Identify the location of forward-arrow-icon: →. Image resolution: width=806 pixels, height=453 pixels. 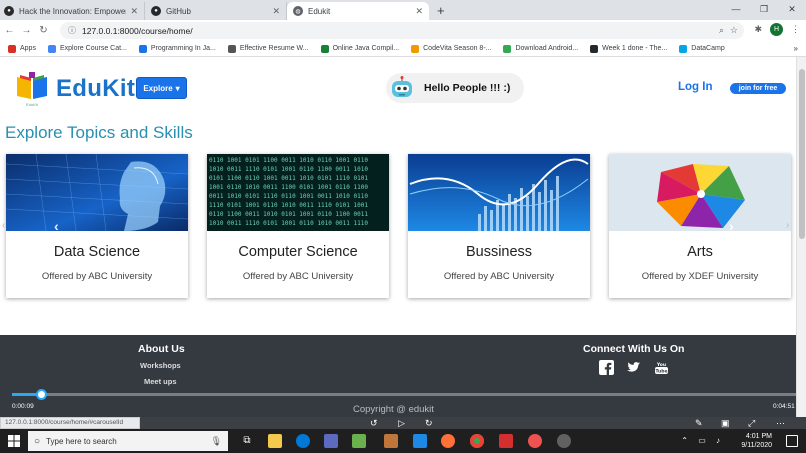
(26, 30).